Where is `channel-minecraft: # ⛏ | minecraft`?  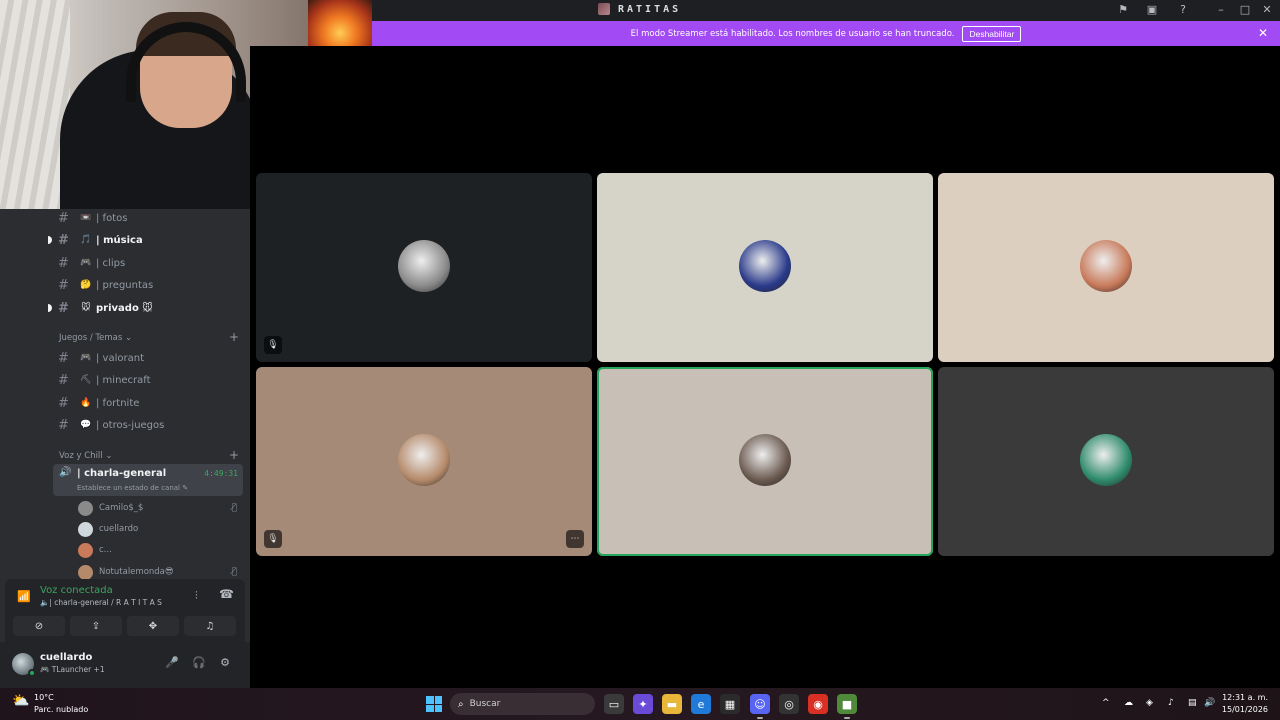
channel-minecraft: # ⛏ | minecraft is located at coordinates (148, 380).